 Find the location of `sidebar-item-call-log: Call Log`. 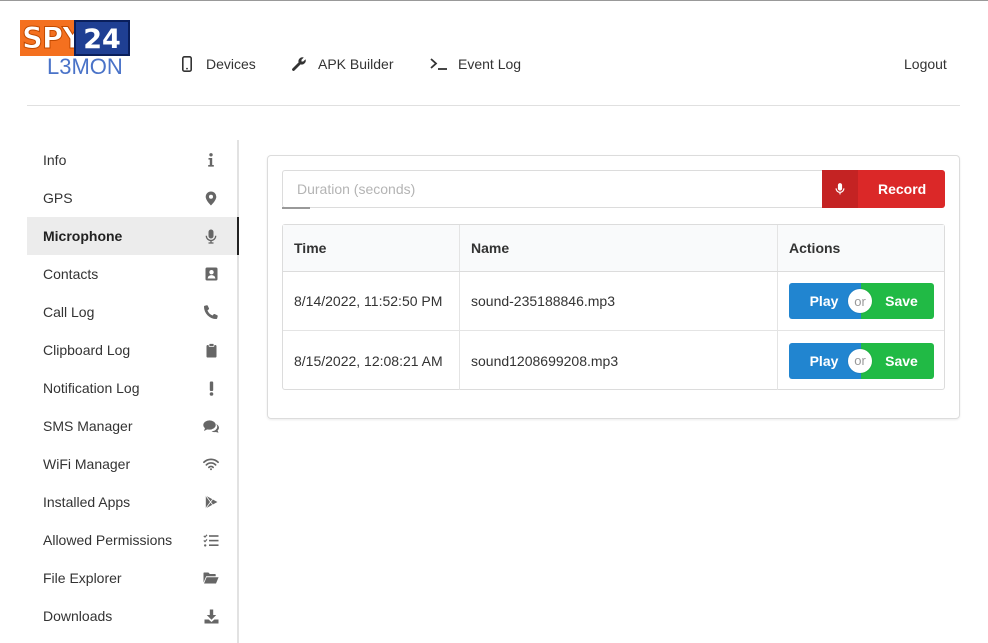

sidebar-item-call-log: Call Log is located at coordinates (133, 312).